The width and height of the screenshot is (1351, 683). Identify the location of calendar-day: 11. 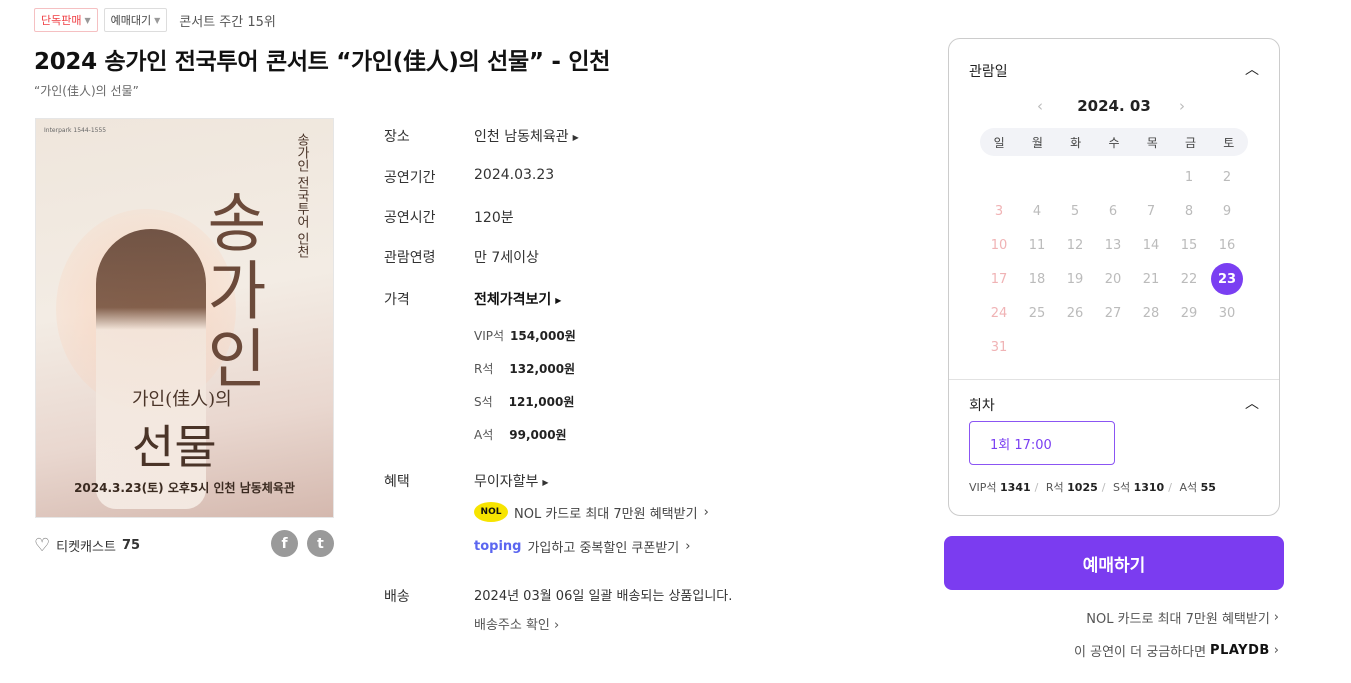
(1037, 245).